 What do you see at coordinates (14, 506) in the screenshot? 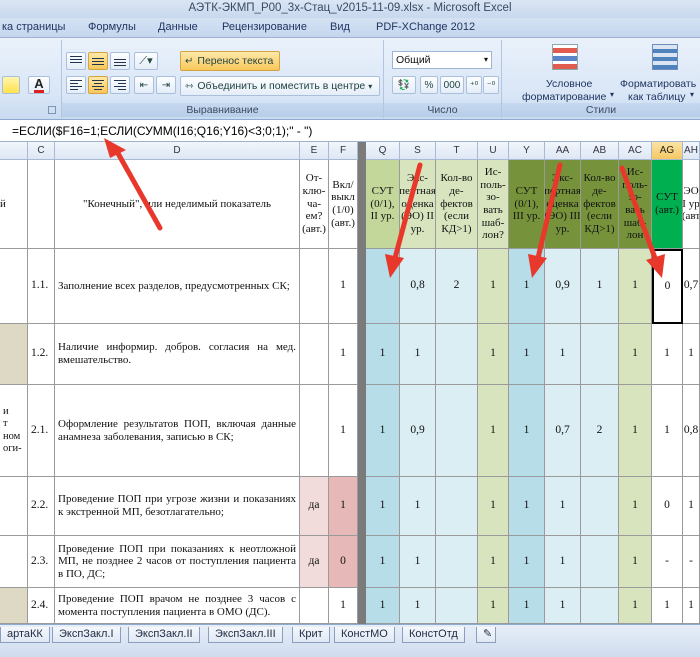
I see `cell-b-row4` at bounding box center [14, 506].